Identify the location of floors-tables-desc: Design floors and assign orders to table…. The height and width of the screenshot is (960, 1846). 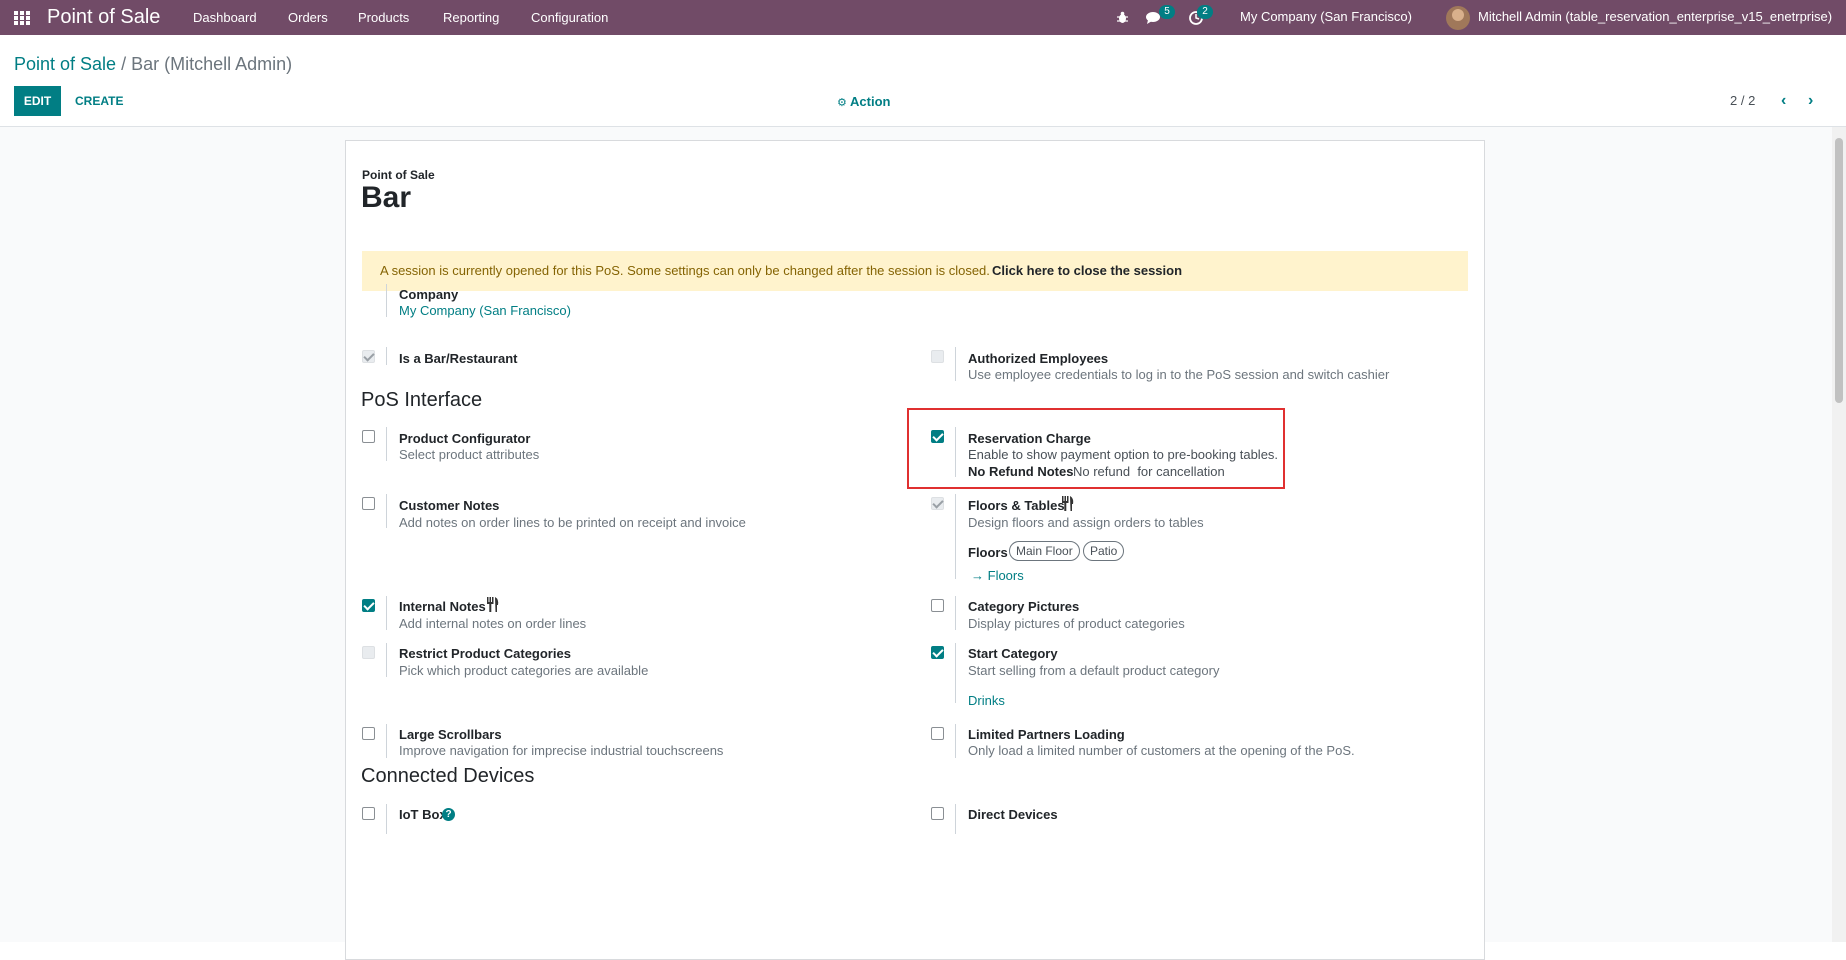
(1086, 522).